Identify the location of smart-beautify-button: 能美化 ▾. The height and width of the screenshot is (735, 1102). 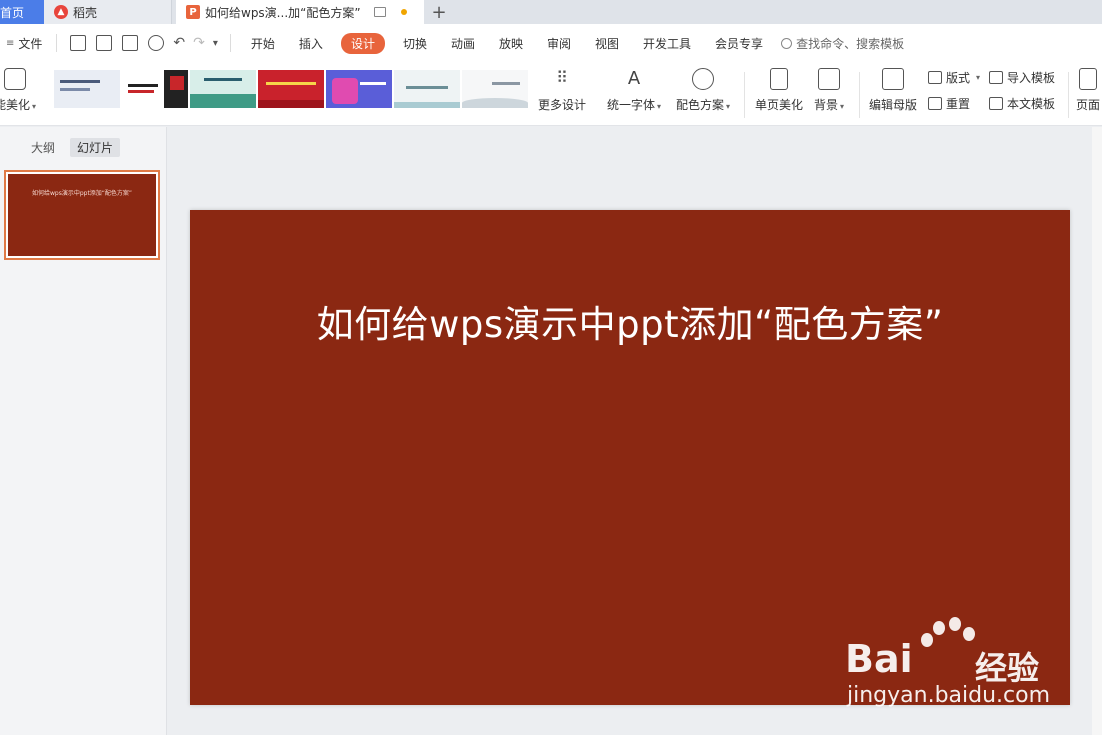
(18, 90).